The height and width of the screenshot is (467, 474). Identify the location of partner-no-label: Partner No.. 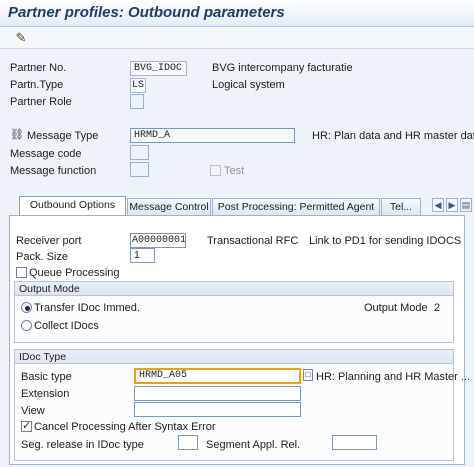
(38, 68).